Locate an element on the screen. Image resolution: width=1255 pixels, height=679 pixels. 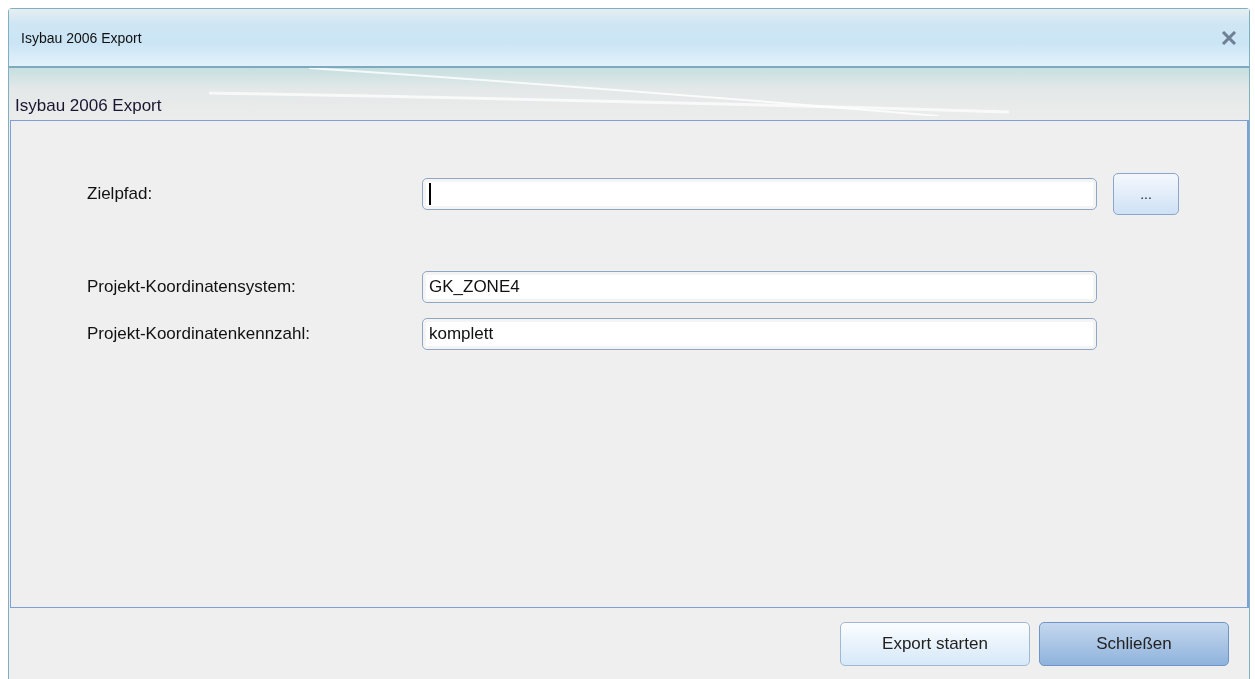
field-label: Projekt-Koordinatenkennzahl: is located at coordinates (199, 334).